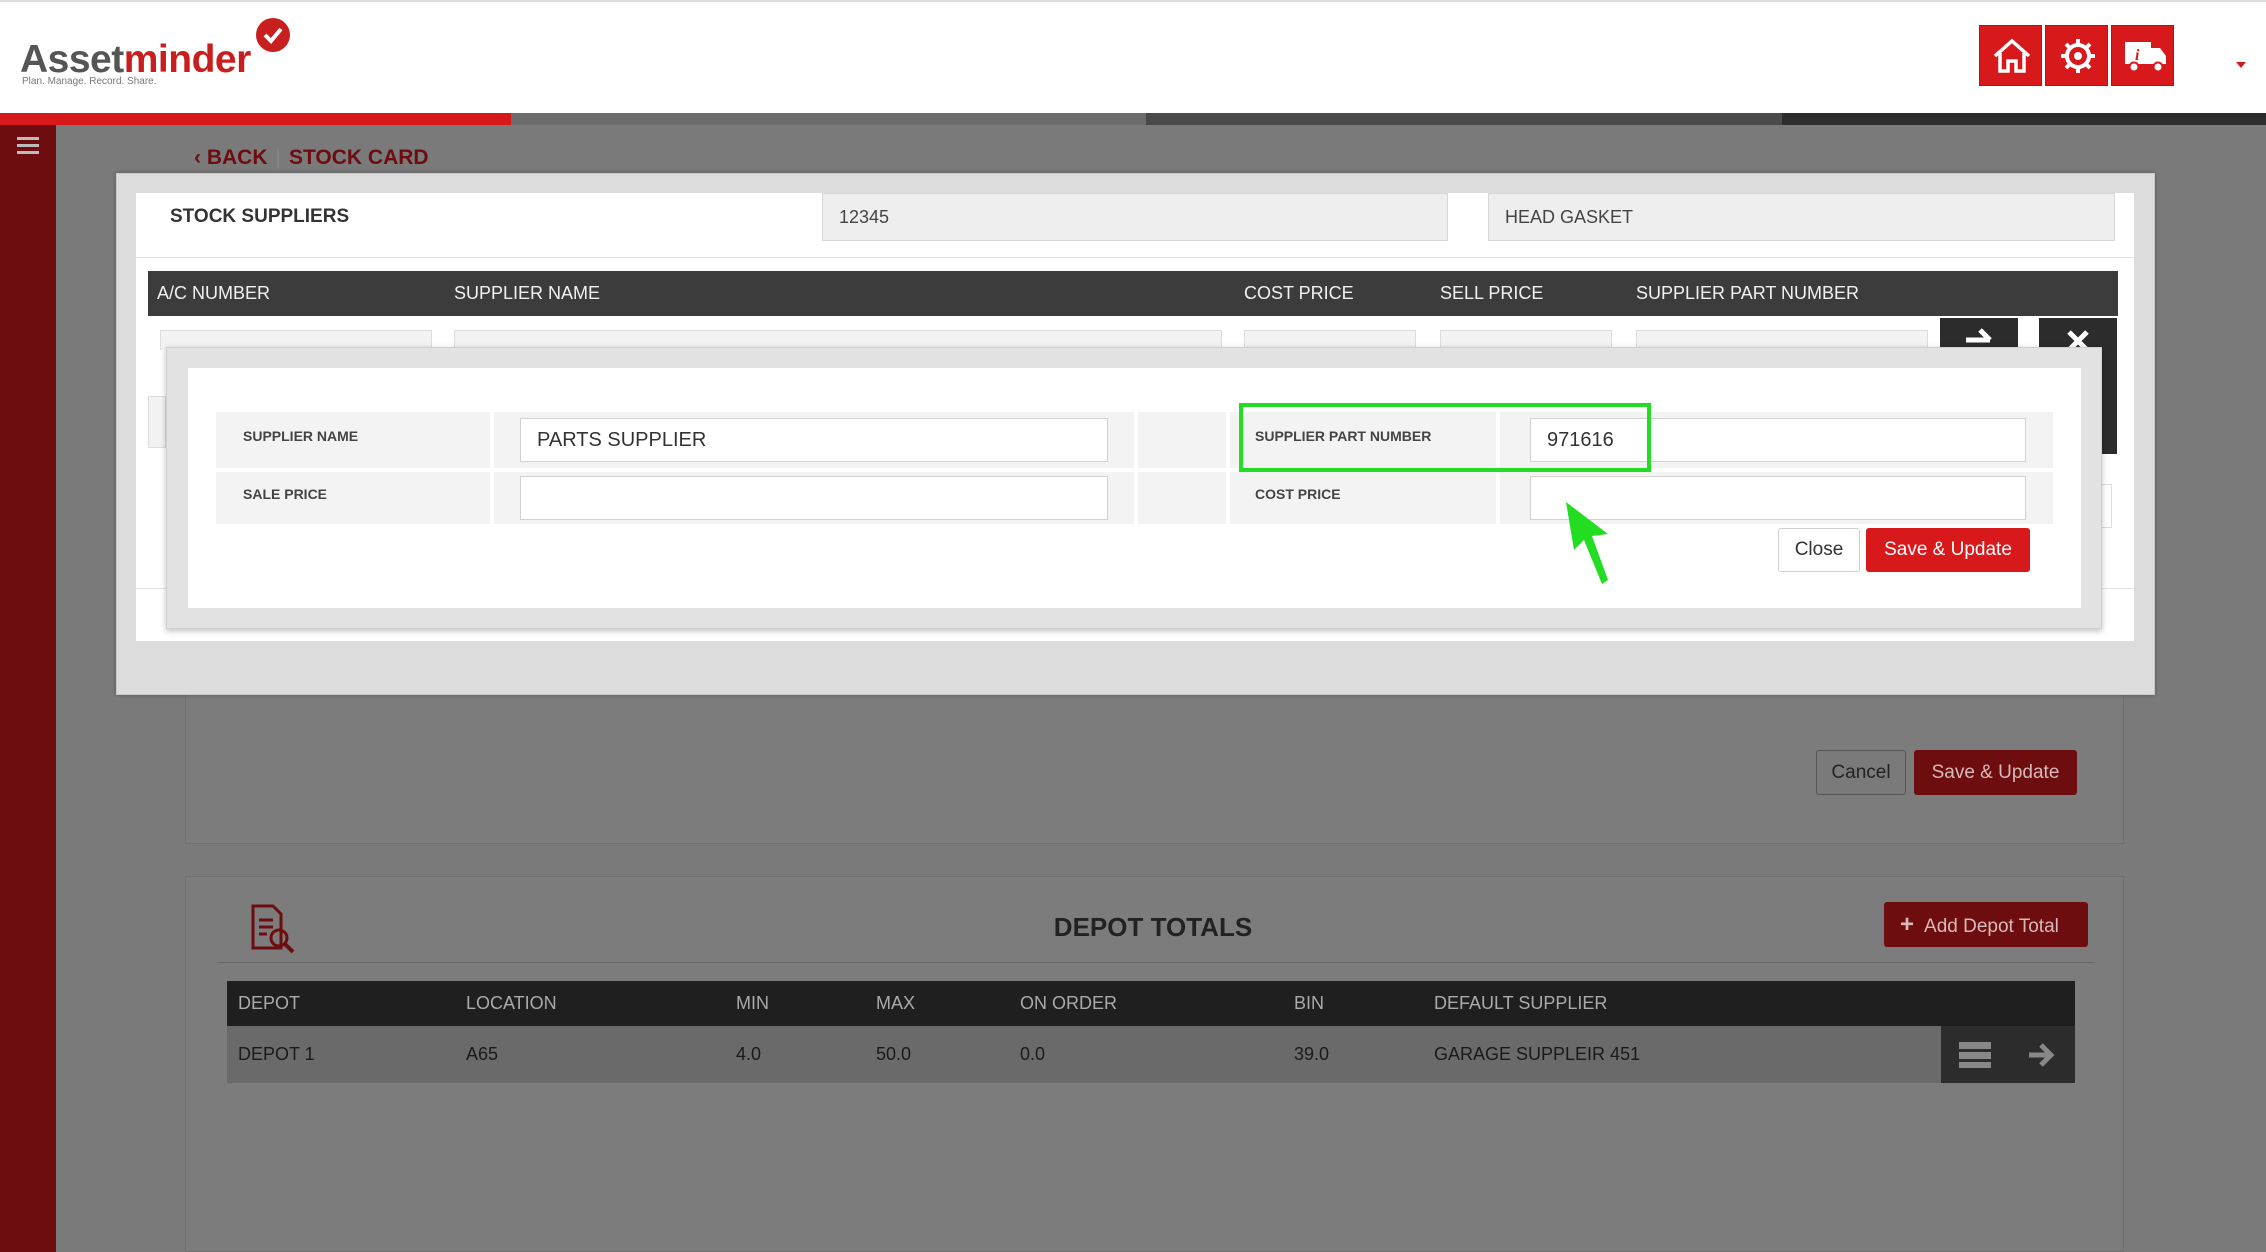  I want to click on column-header: COST PRICE, so click(1299, 293).